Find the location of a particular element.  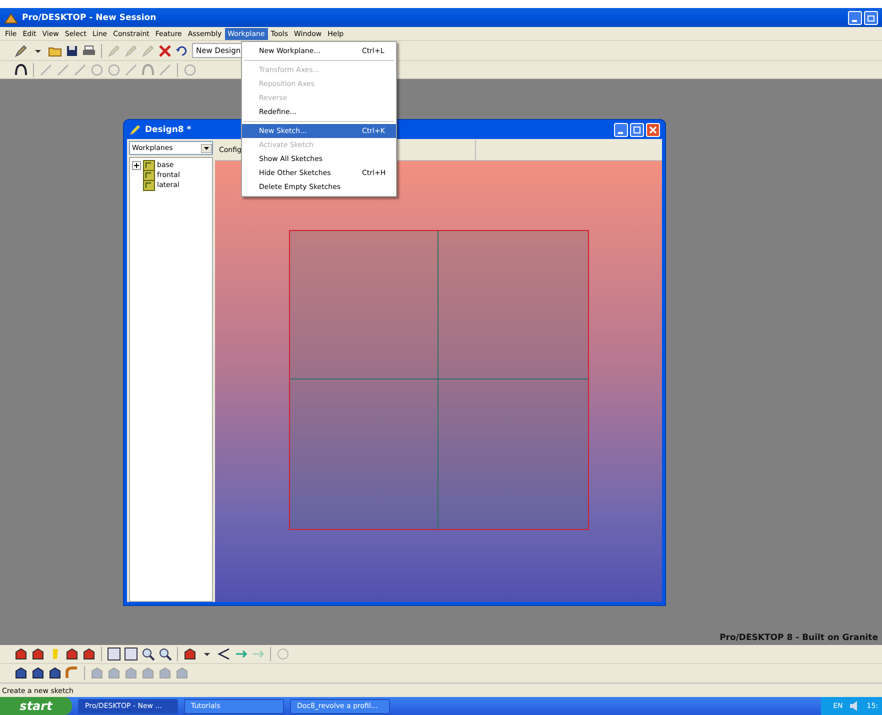

window-title: Pro/DESKTOP - New Session is located at coordinates (89, 17).